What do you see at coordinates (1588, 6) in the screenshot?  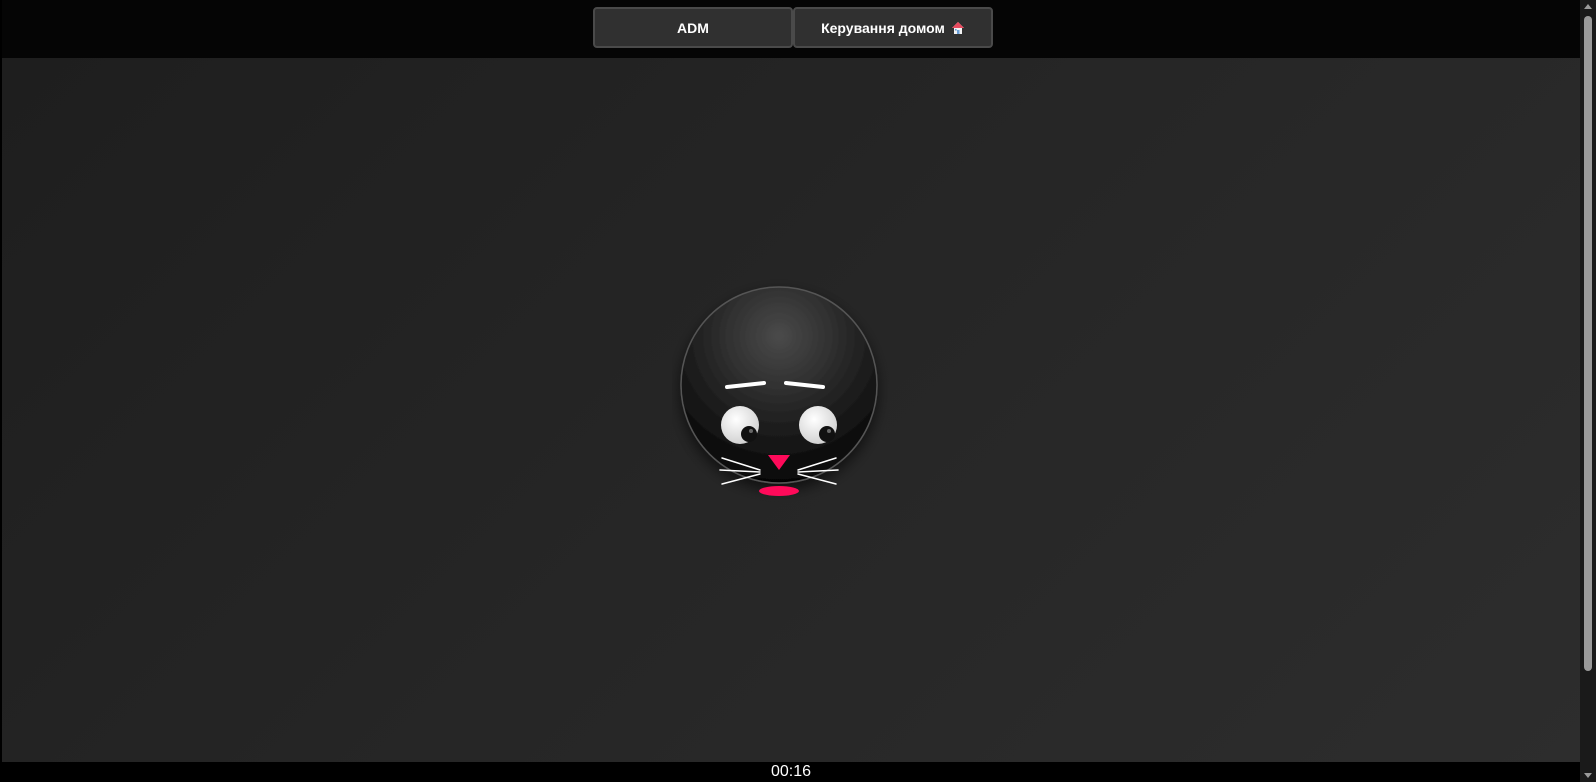 I see `scroll-up-icon` at bounding box center [1588, 6].